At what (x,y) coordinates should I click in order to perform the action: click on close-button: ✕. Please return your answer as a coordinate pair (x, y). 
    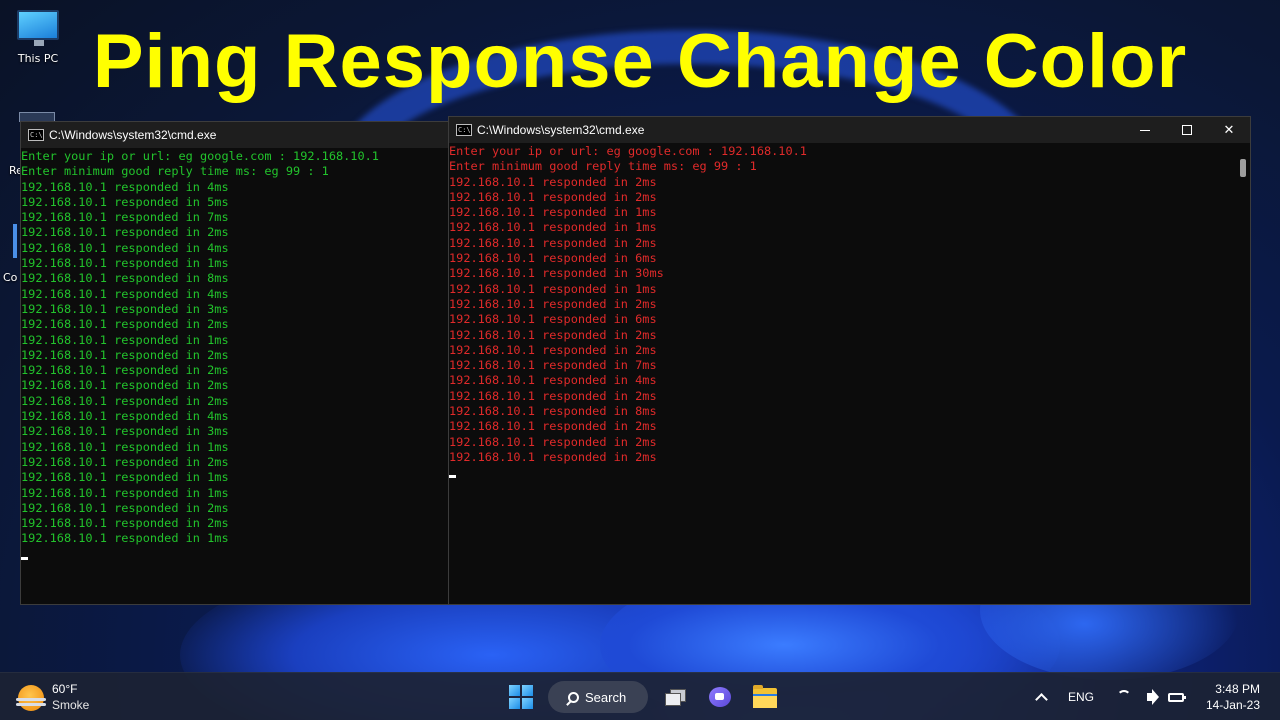
    Looking at the image, I should click on (1229, 130).